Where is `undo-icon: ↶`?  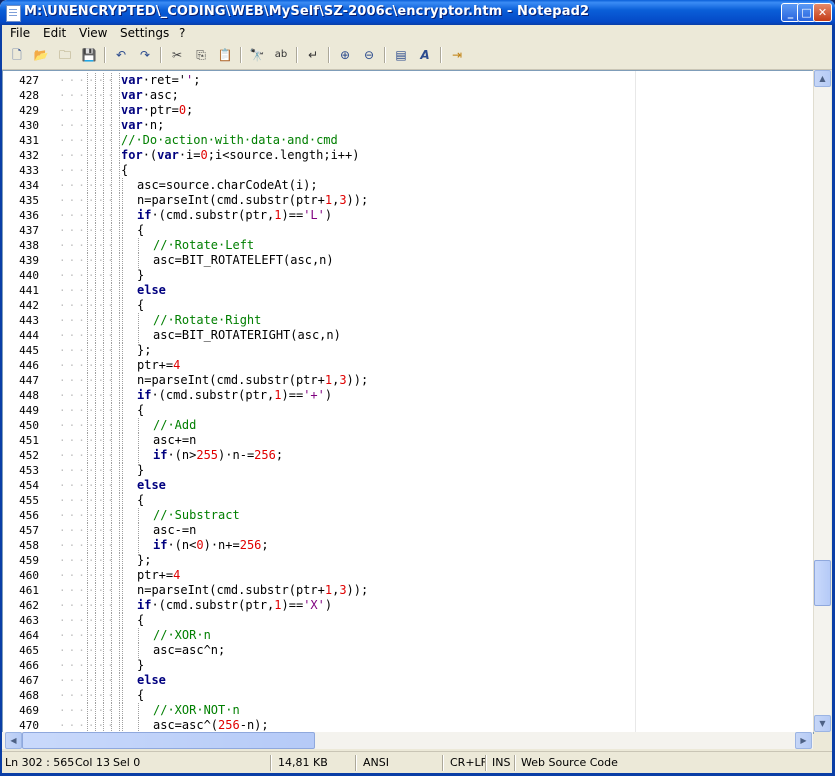
undo-icon: ↶ is located at coordinates (121, 55).